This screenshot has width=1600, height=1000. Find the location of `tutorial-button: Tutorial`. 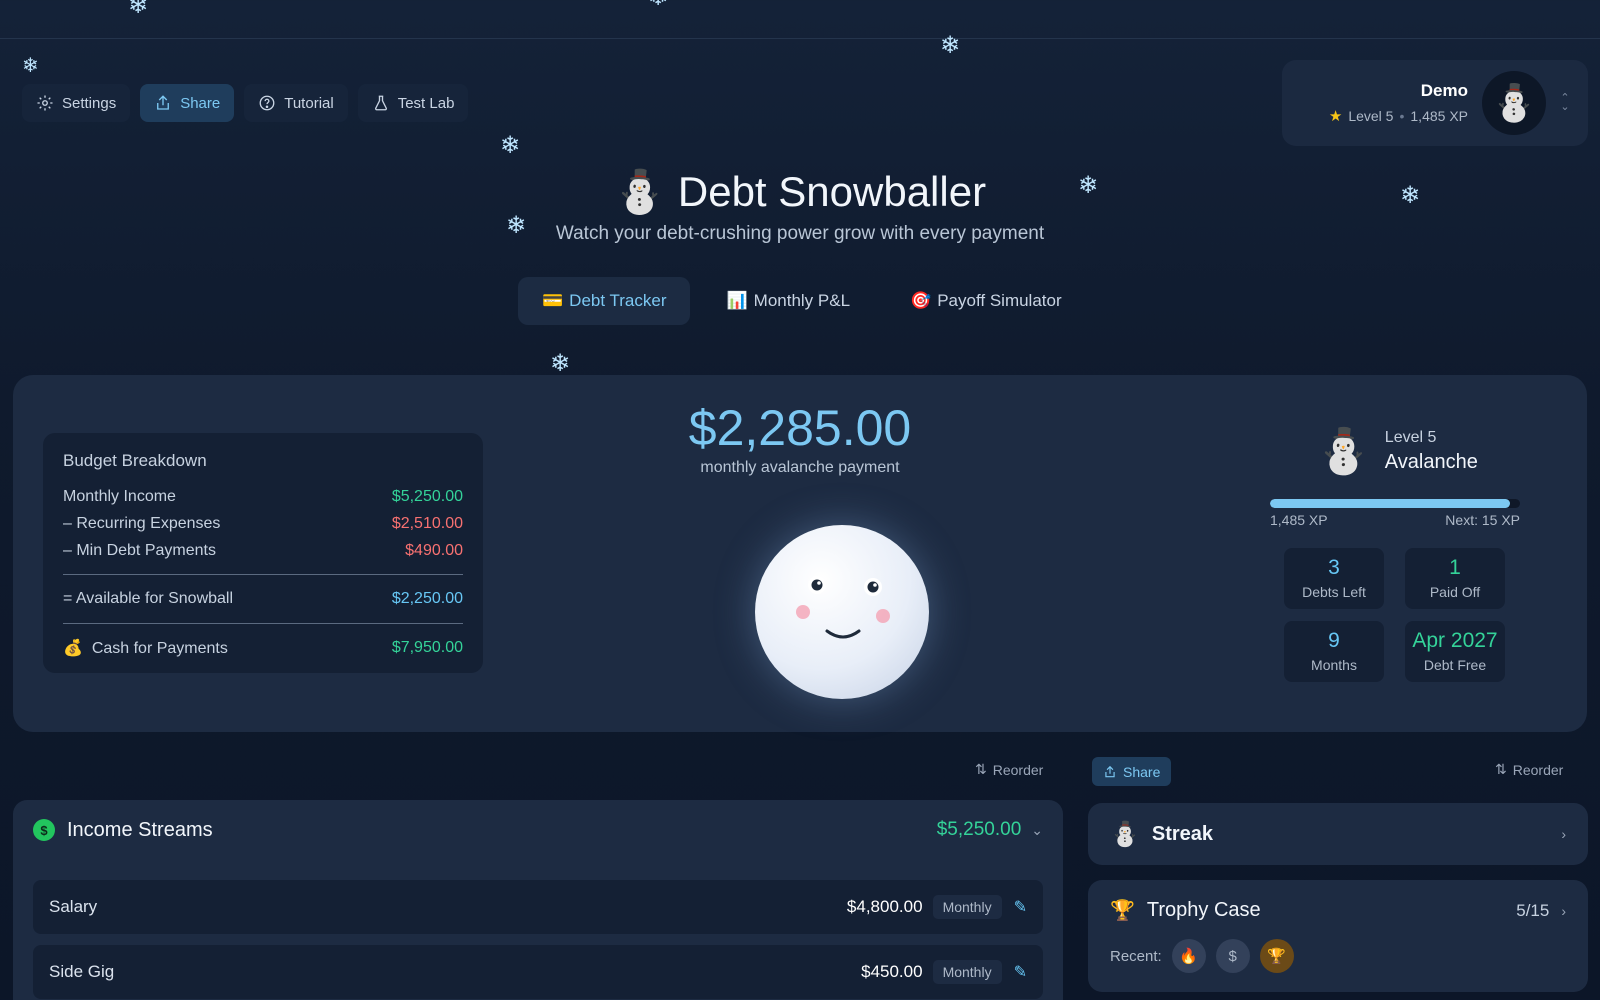

tutorial-button: Tutorial is located at coordinates (296, 103).